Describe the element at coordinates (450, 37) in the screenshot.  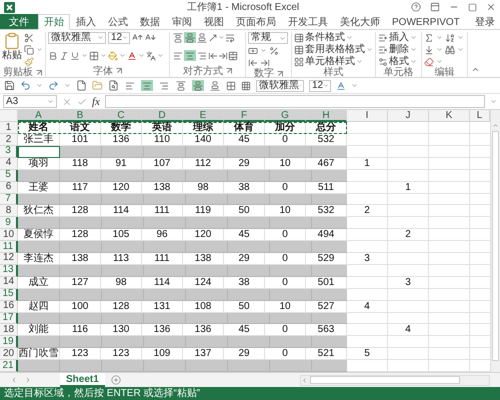
I see `sort-icon` at that location.